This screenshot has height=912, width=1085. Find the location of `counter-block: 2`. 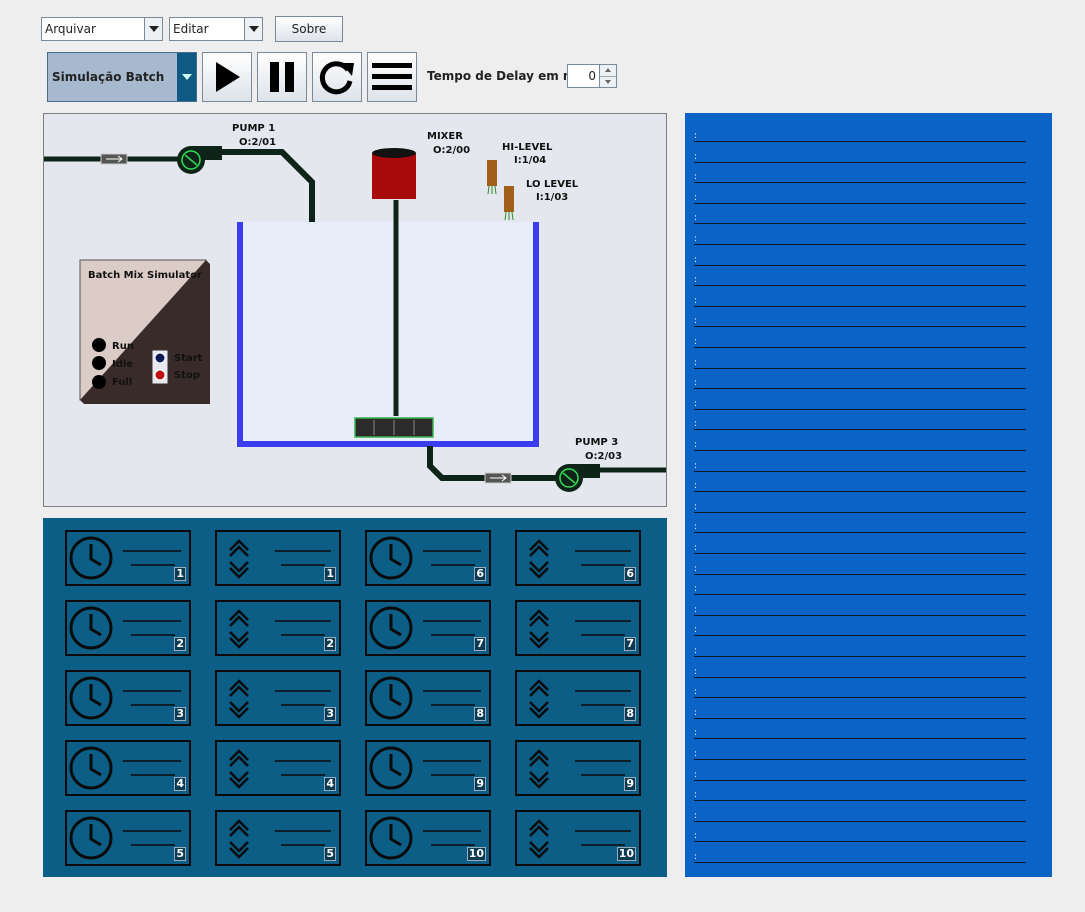

counter-block: 2 is located at coordinates (278, 628).